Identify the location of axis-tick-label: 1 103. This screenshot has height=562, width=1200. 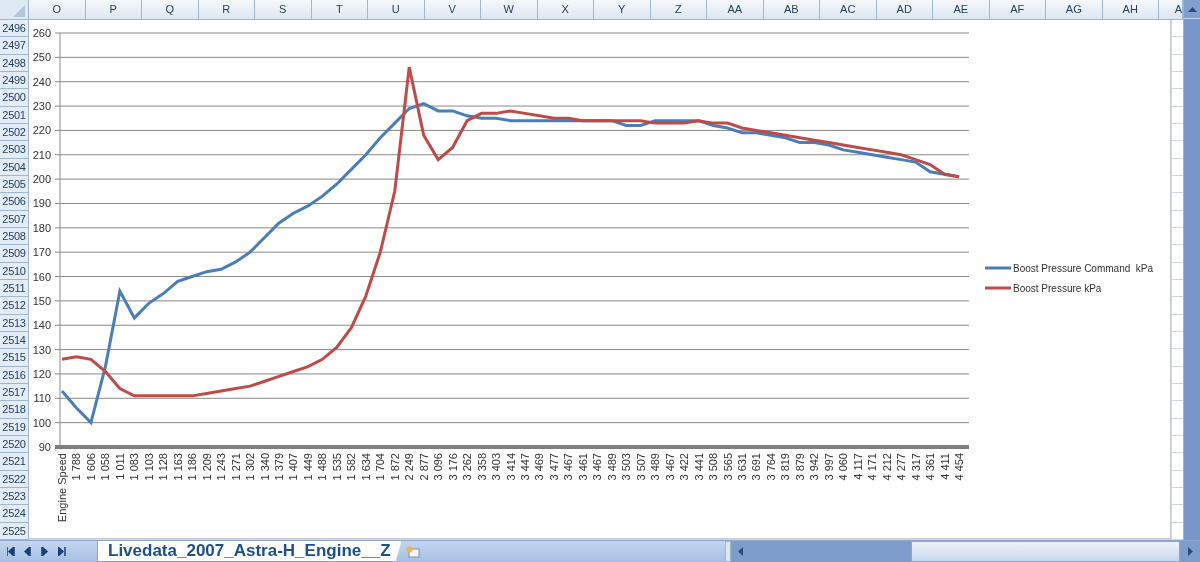
(148, 467).